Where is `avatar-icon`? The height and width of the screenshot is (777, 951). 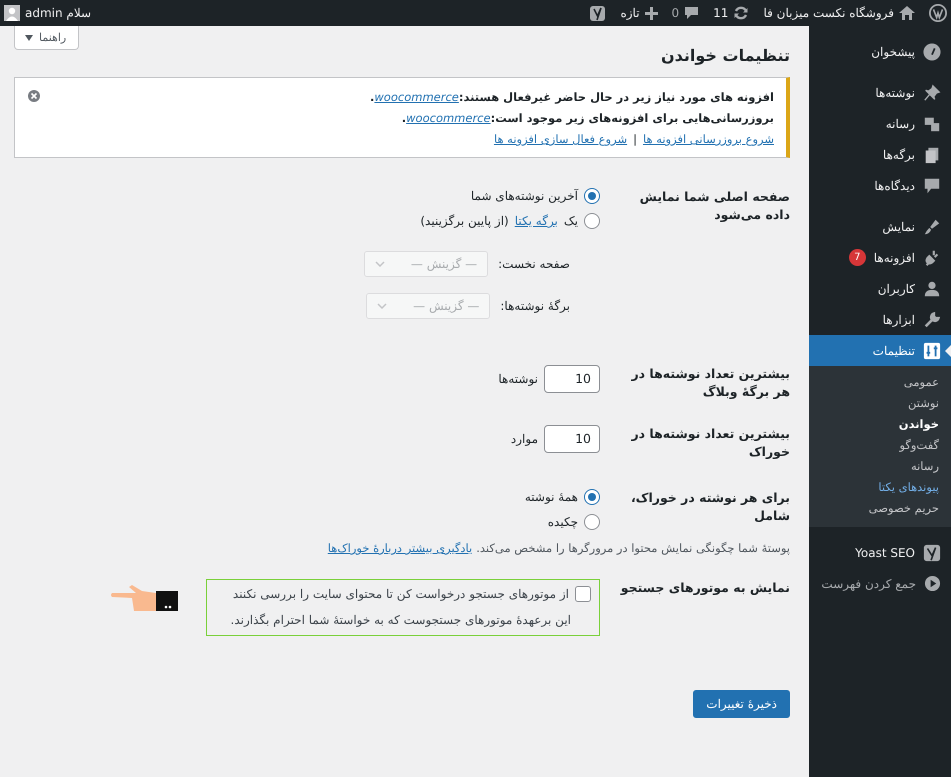 avatar-icon is located at coordinates (12, 13).